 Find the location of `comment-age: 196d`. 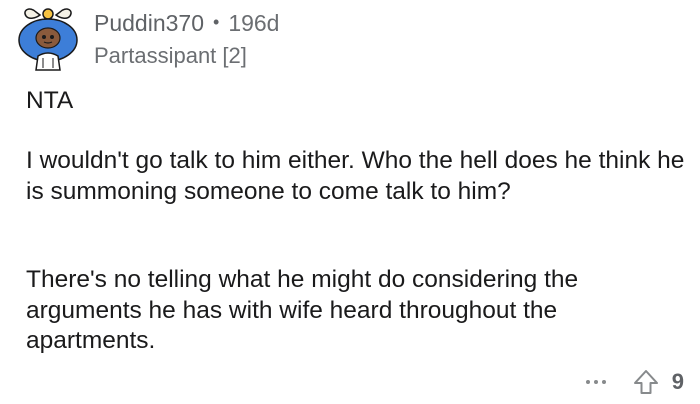

comment-age: 196d is located at coordinates (254, 23).